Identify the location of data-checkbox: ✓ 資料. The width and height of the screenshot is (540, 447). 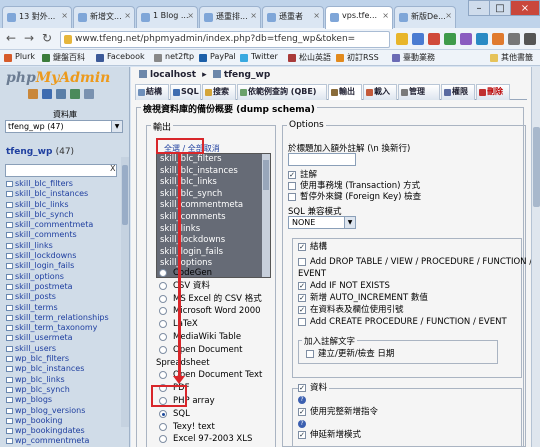
(314, 388).